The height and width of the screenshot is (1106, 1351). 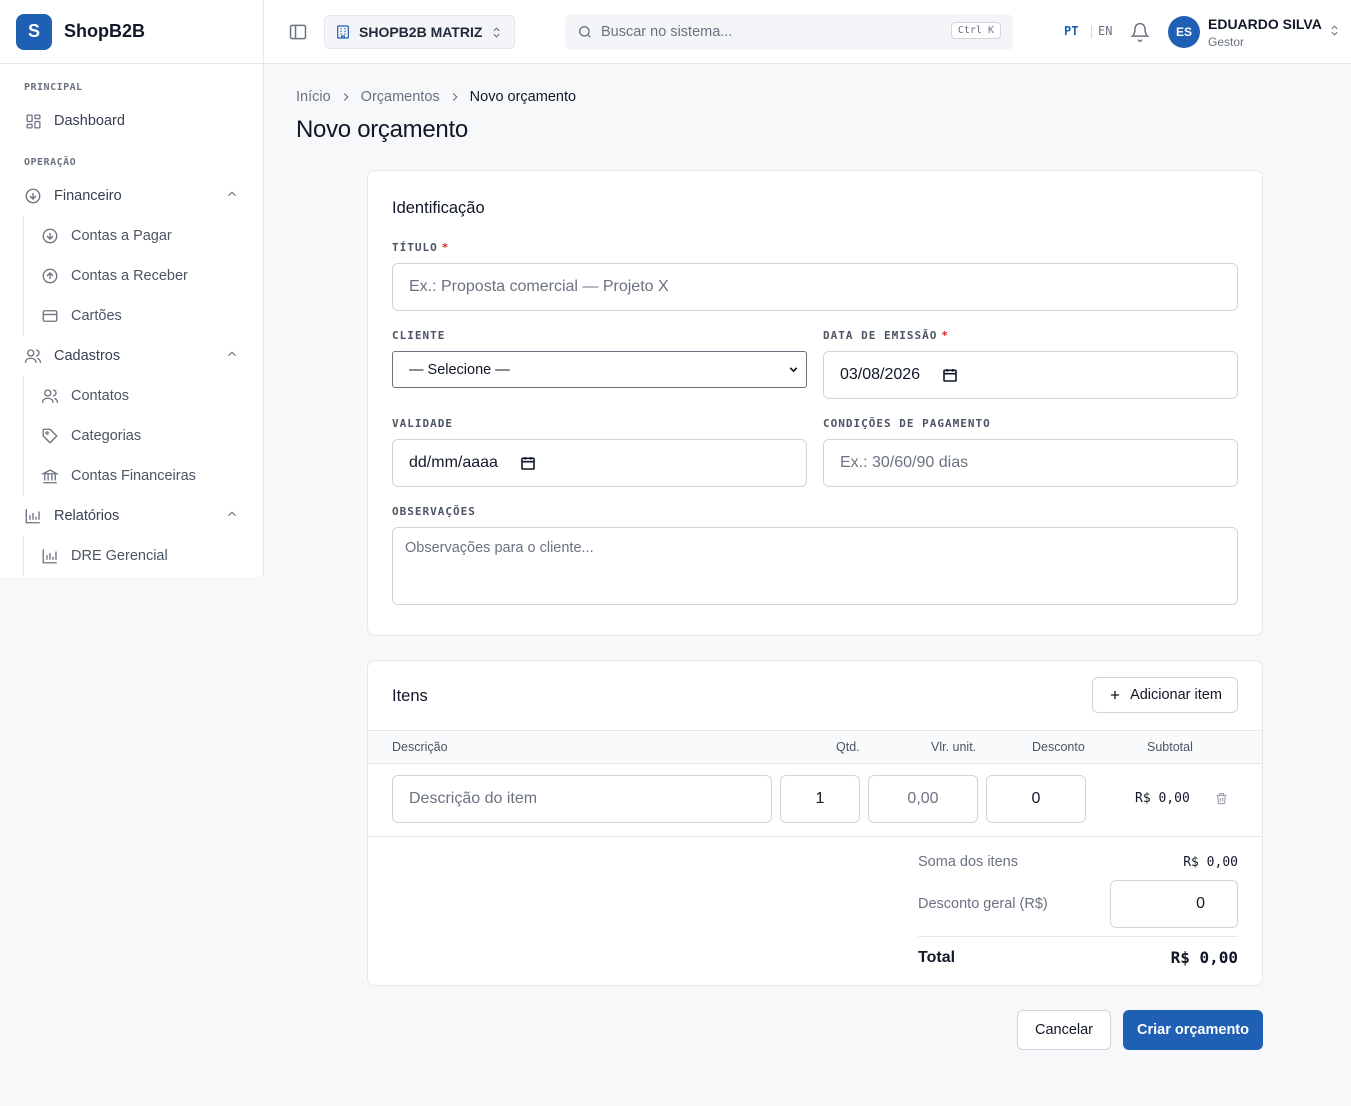 What do you see at coordinates (382, 129) in the screenshot?
I see `page-title: Novo orçamento` at bounding box center [382, 129].